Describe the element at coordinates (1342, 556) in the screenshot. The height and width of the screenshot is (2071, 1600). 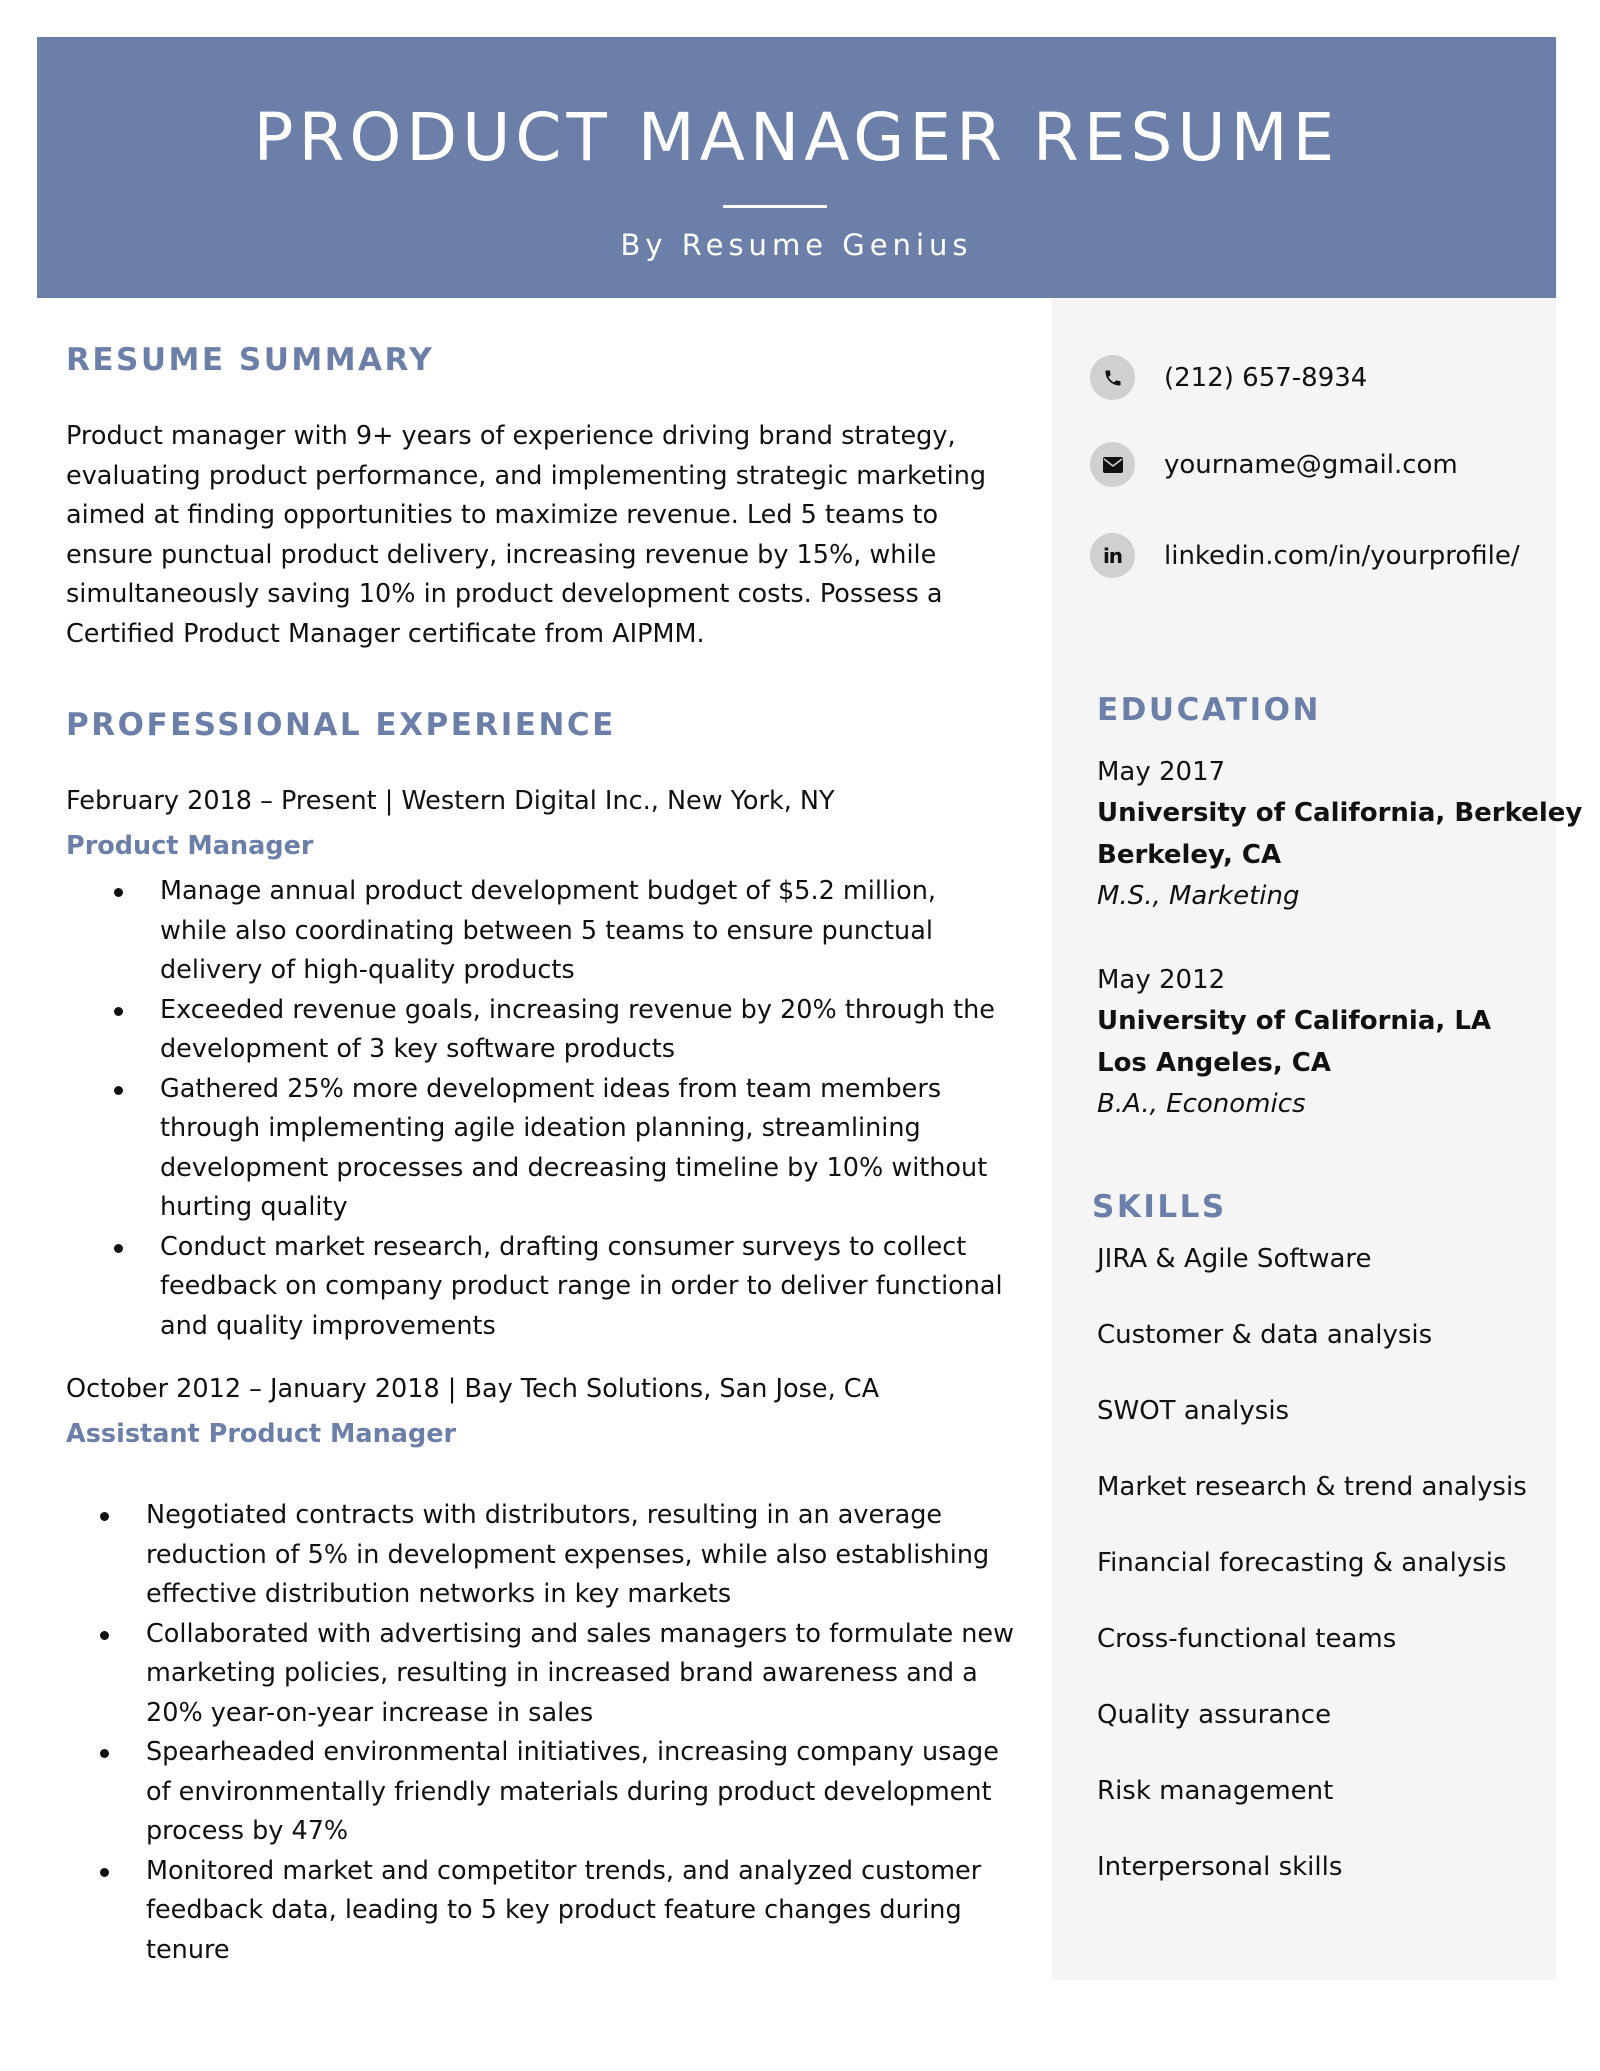
I see `linkedin-url: linkedin.com/in/yourprofile/` at that location.